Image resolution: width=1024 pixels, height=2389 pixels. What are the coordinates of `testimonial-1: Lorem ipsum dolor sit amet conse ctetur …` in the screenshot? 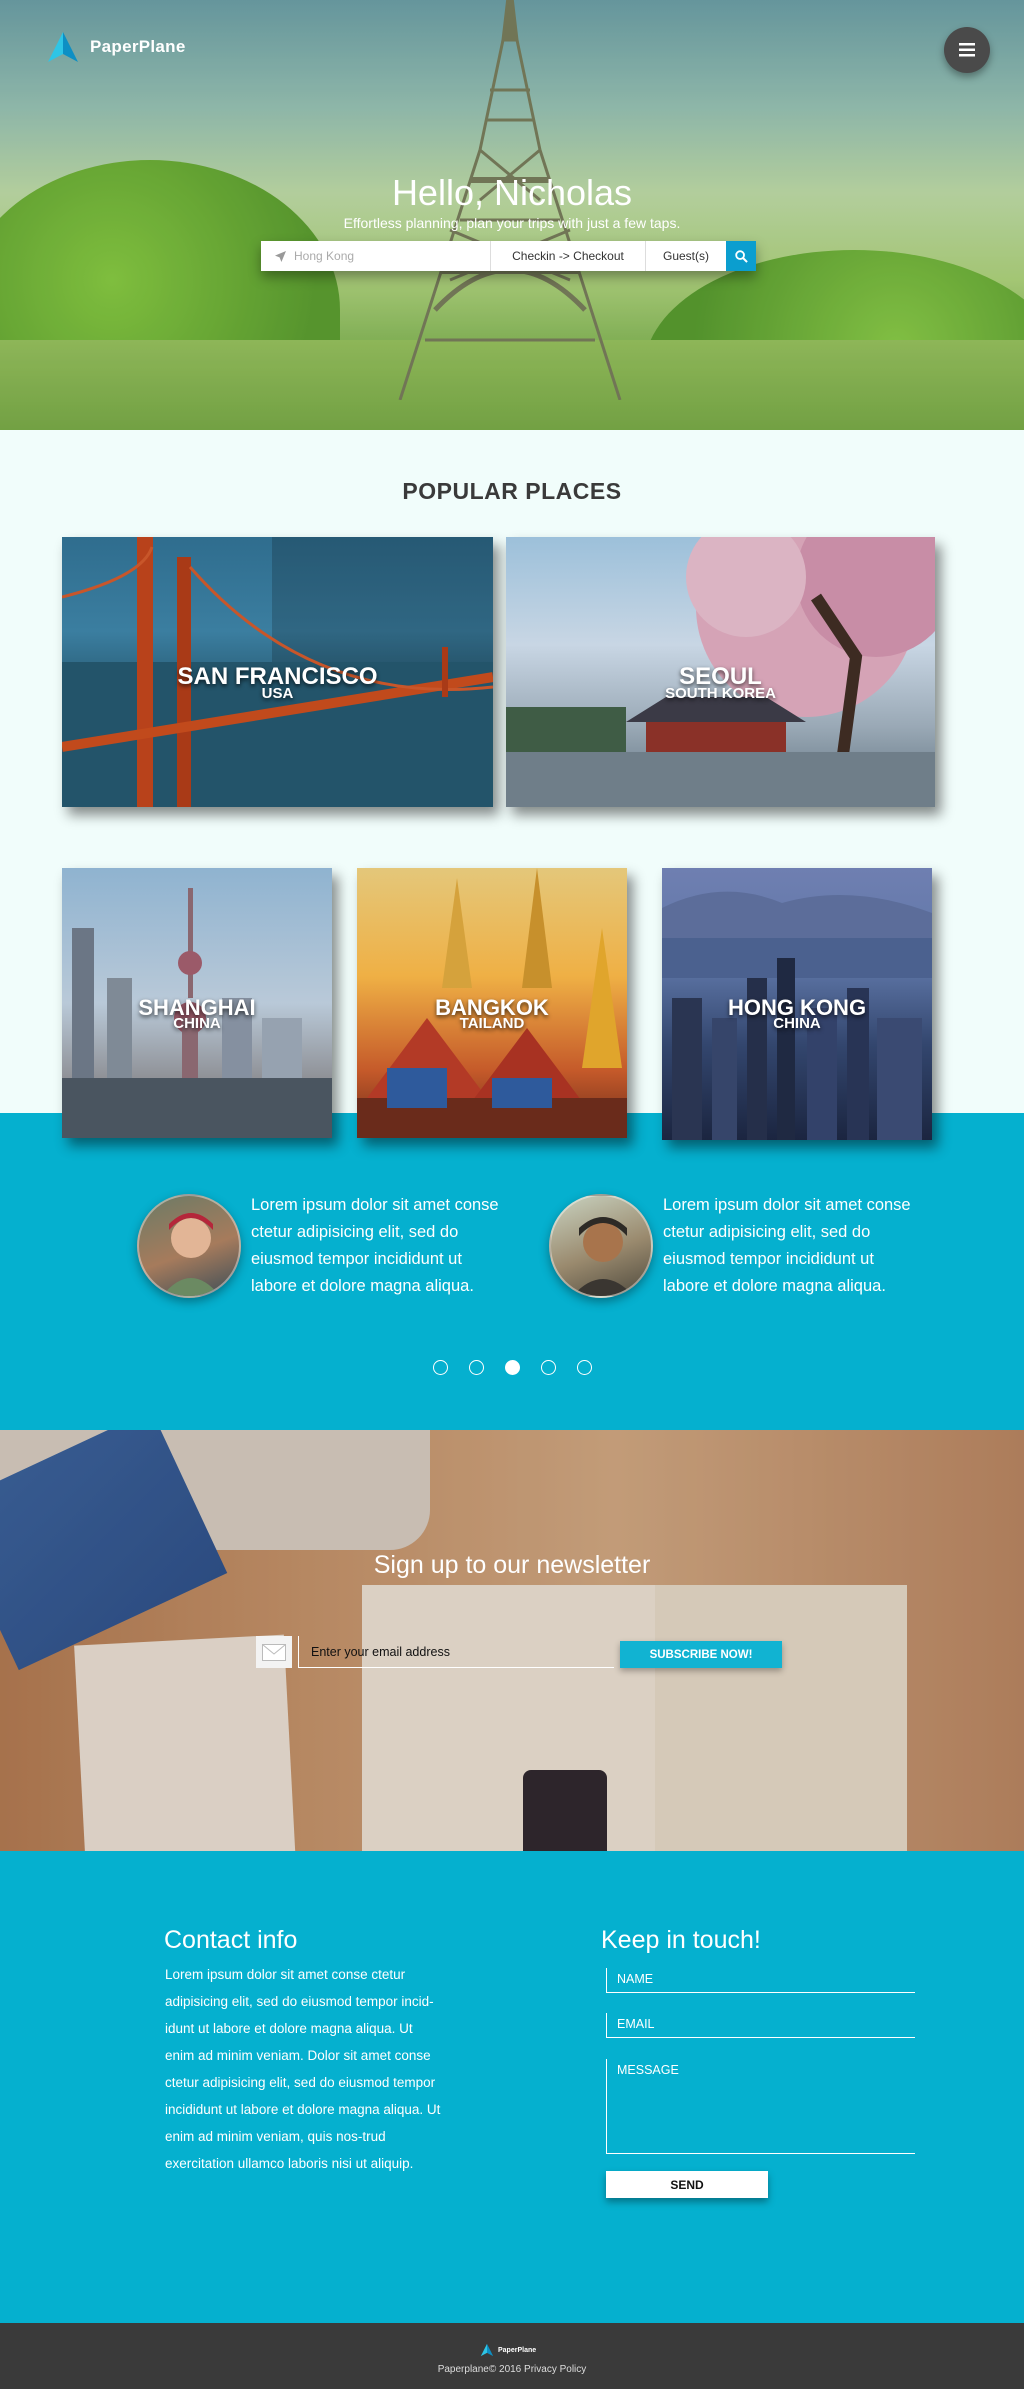 It's located at (324, 1247).